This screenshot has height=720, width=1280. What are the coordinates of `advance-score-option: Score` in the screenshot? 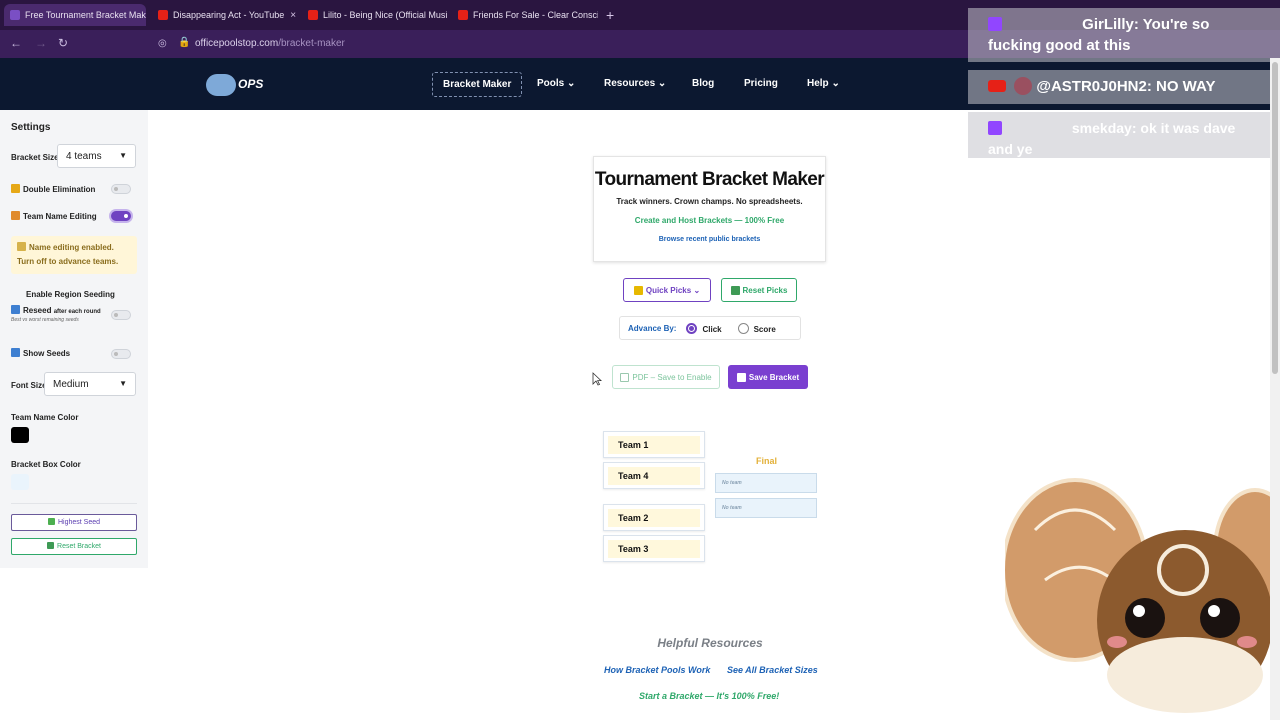 It's located at (756, 328).